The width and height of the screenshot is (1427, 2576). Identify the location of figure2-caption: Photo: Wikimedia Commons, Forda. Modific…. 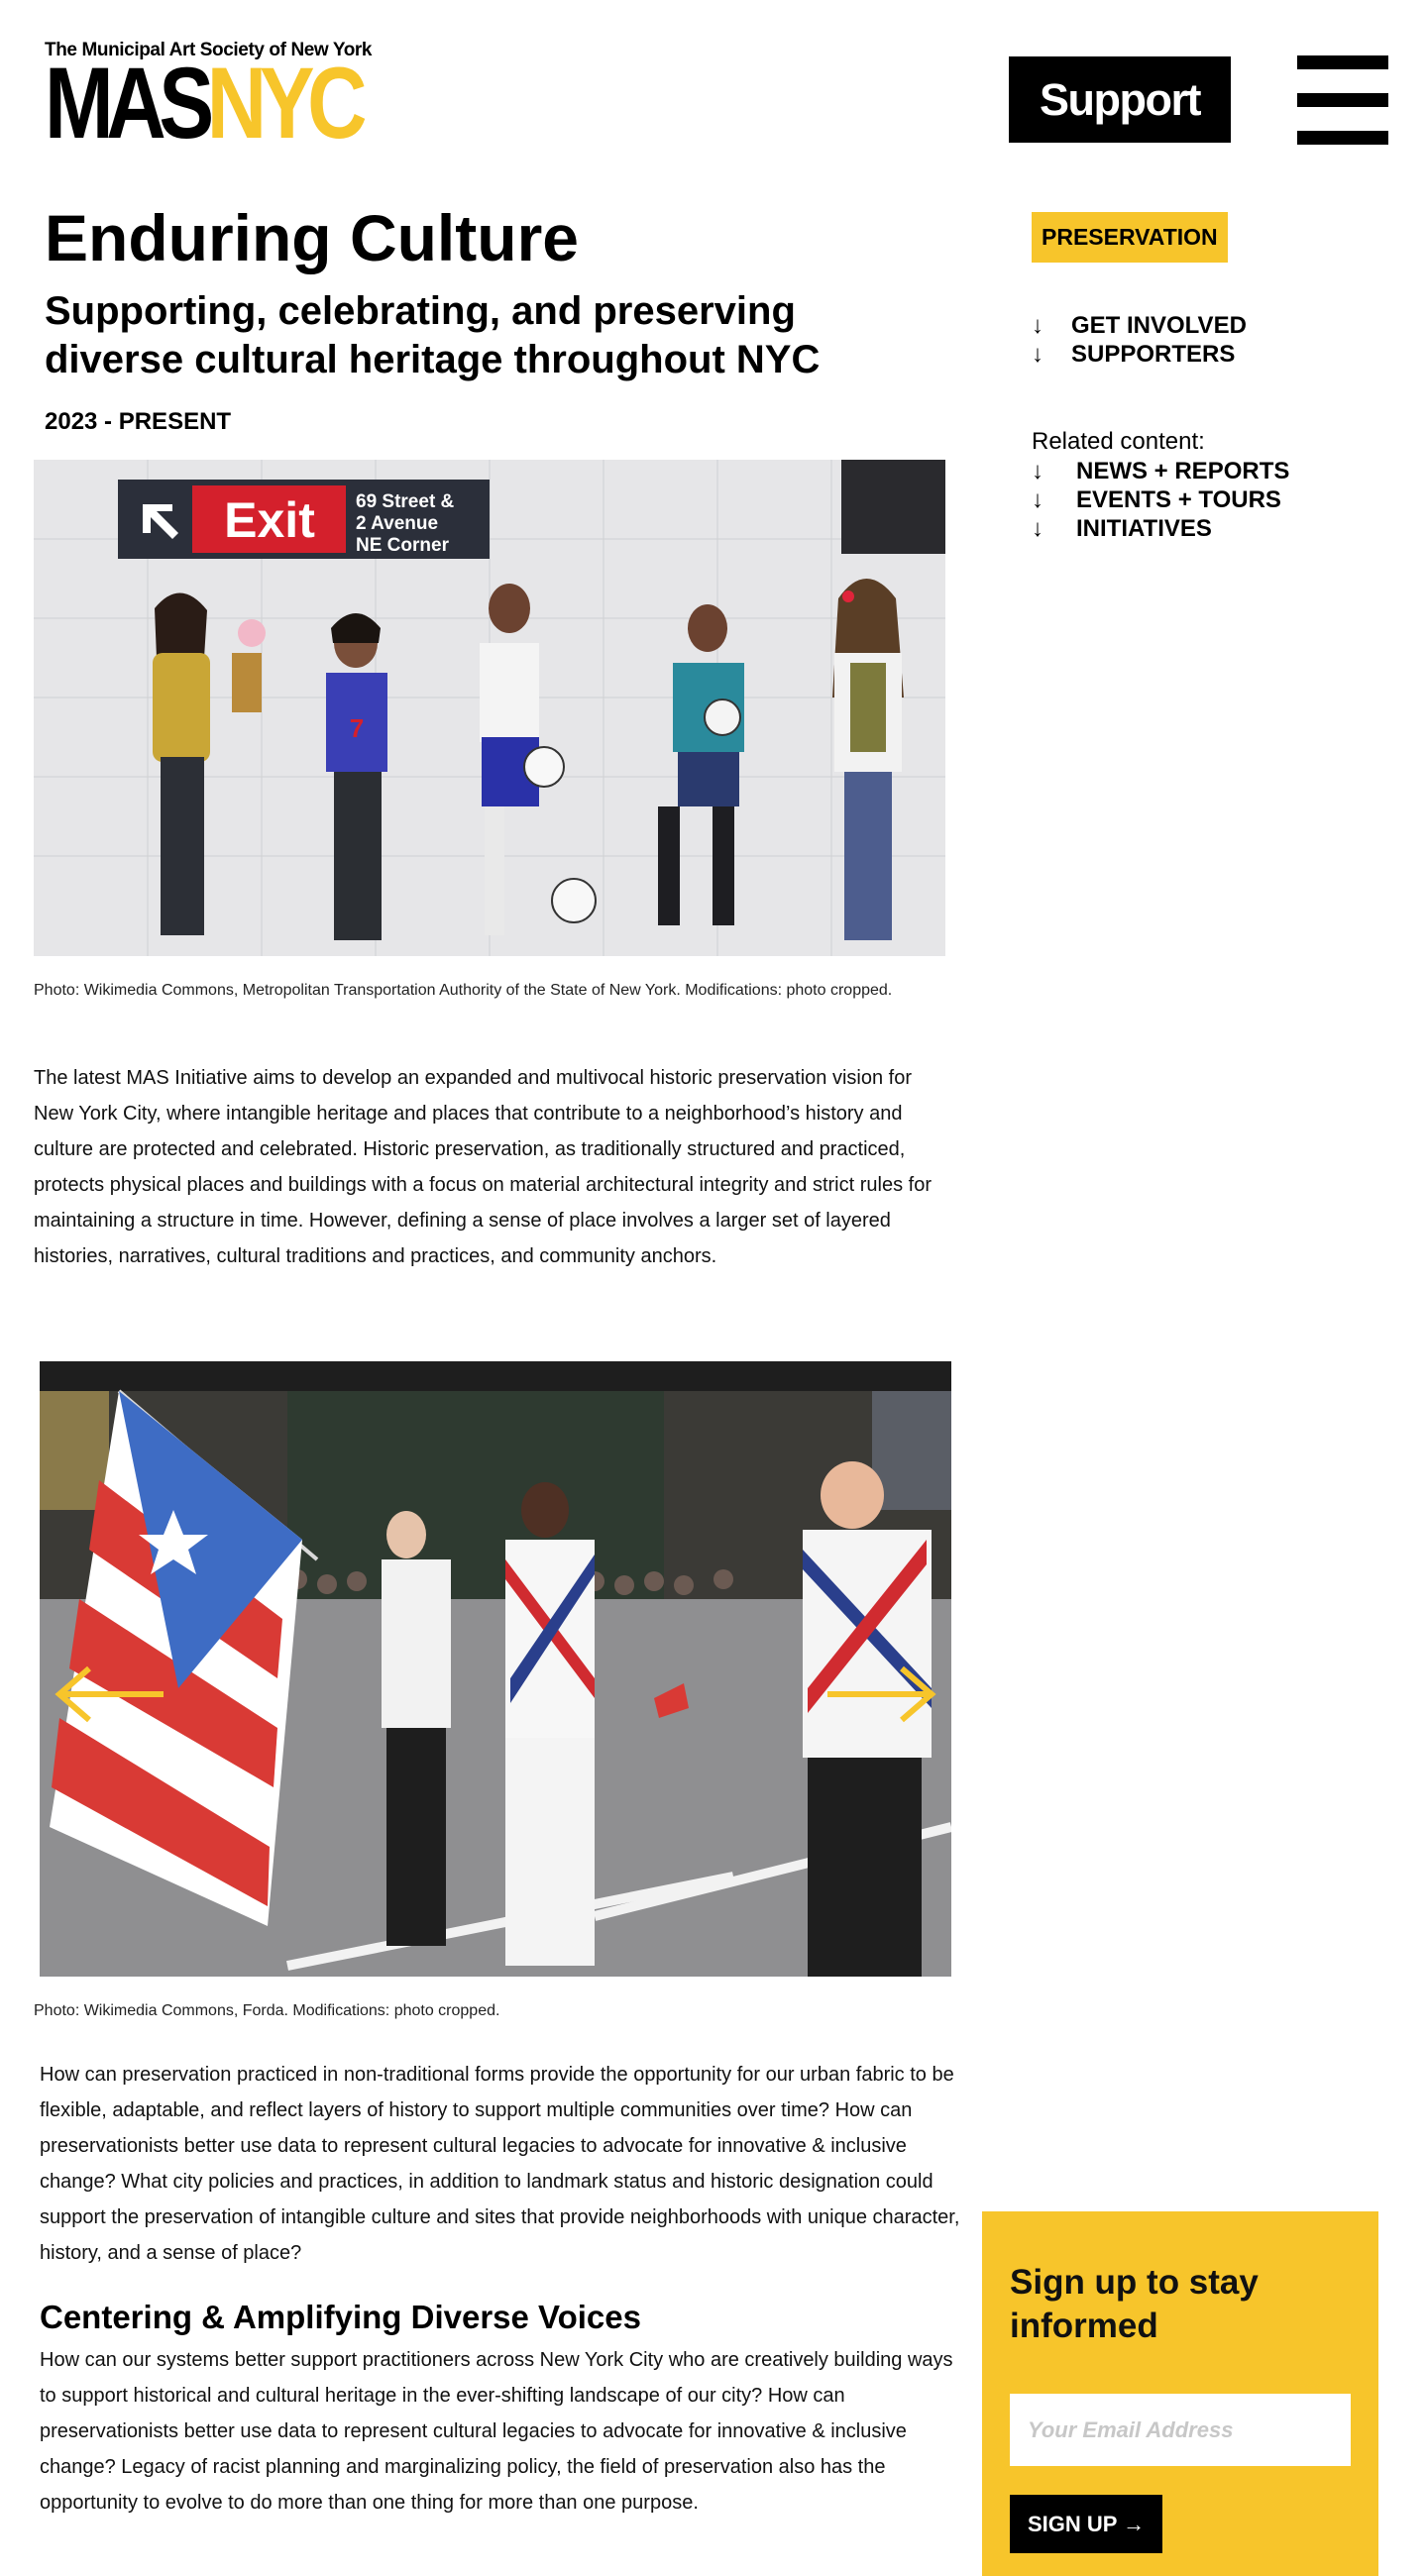
(267, 2010).